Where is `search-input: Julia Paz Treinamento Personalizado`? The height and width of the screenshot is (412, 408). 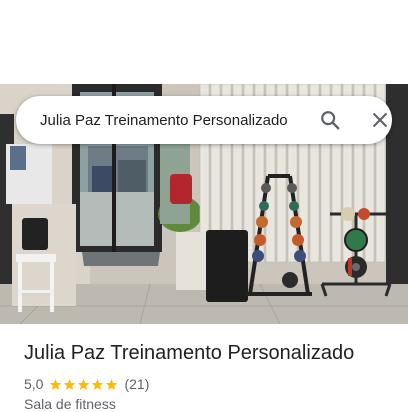
search-input: Julia Paz Treinamento Personalizado is located at coordinates (171, 121).